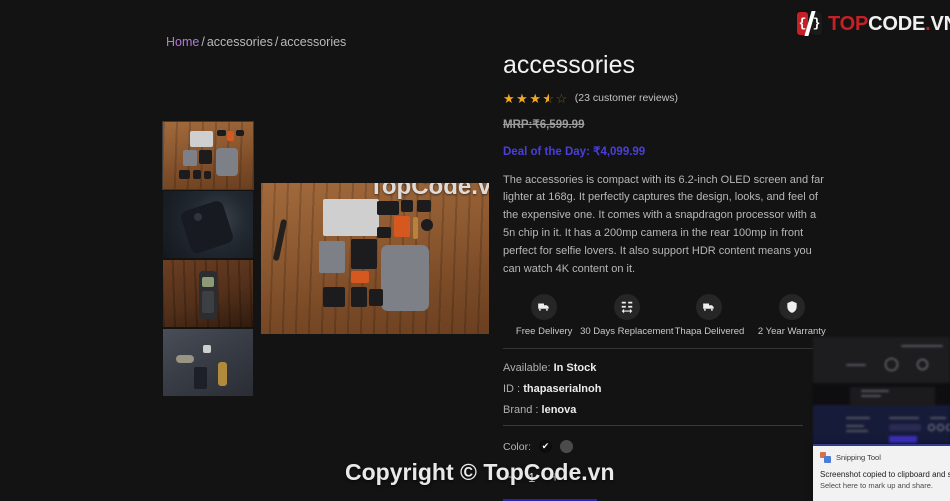  Describe the element at coordinates (207, 349) in the screenshot. I see `thumb-earbuds-case` at that location.